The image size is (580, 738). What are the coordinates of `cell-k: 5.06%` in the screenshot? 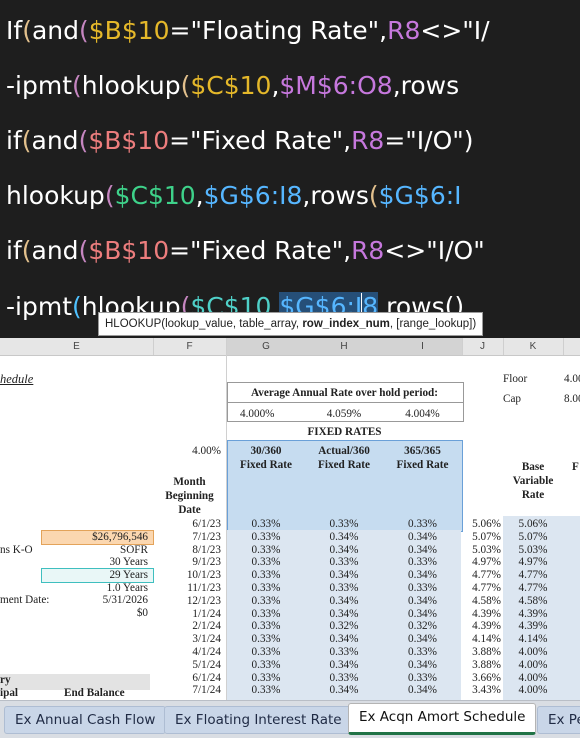 It's located at (533, 524).